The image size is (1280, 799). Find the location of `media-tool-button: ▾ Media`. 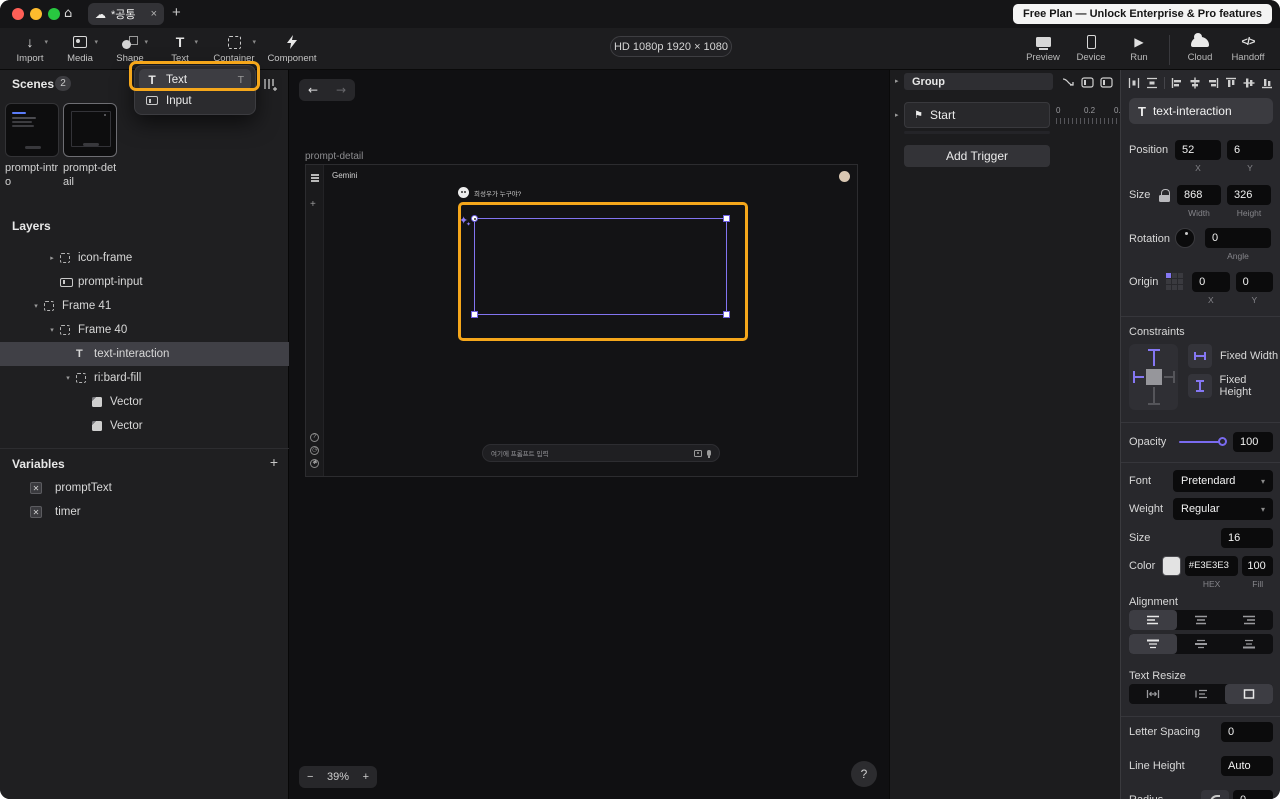

media-tool-button: ▾ Media is located at coordinates (80, 47).